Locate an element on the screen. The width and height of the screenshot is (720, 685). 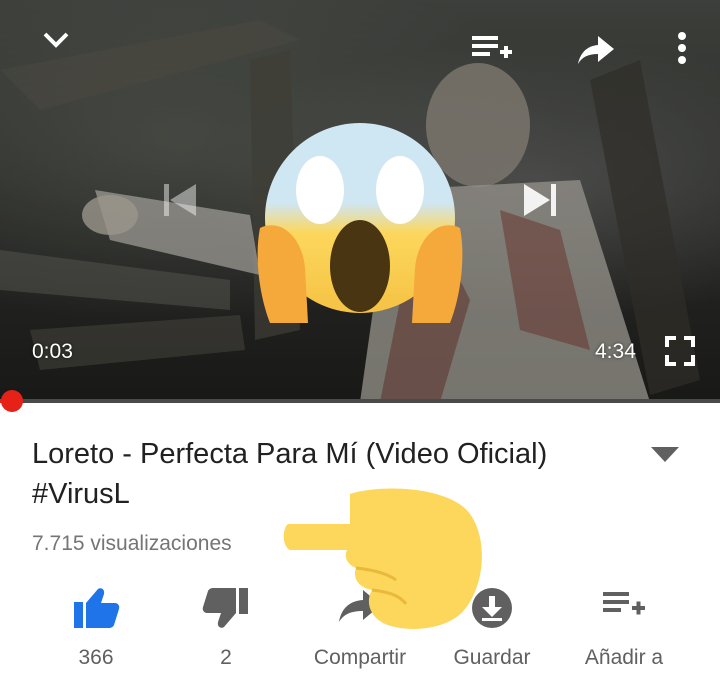
add-to-playlist-button: Añadir a is located at coordinates (624, 631).